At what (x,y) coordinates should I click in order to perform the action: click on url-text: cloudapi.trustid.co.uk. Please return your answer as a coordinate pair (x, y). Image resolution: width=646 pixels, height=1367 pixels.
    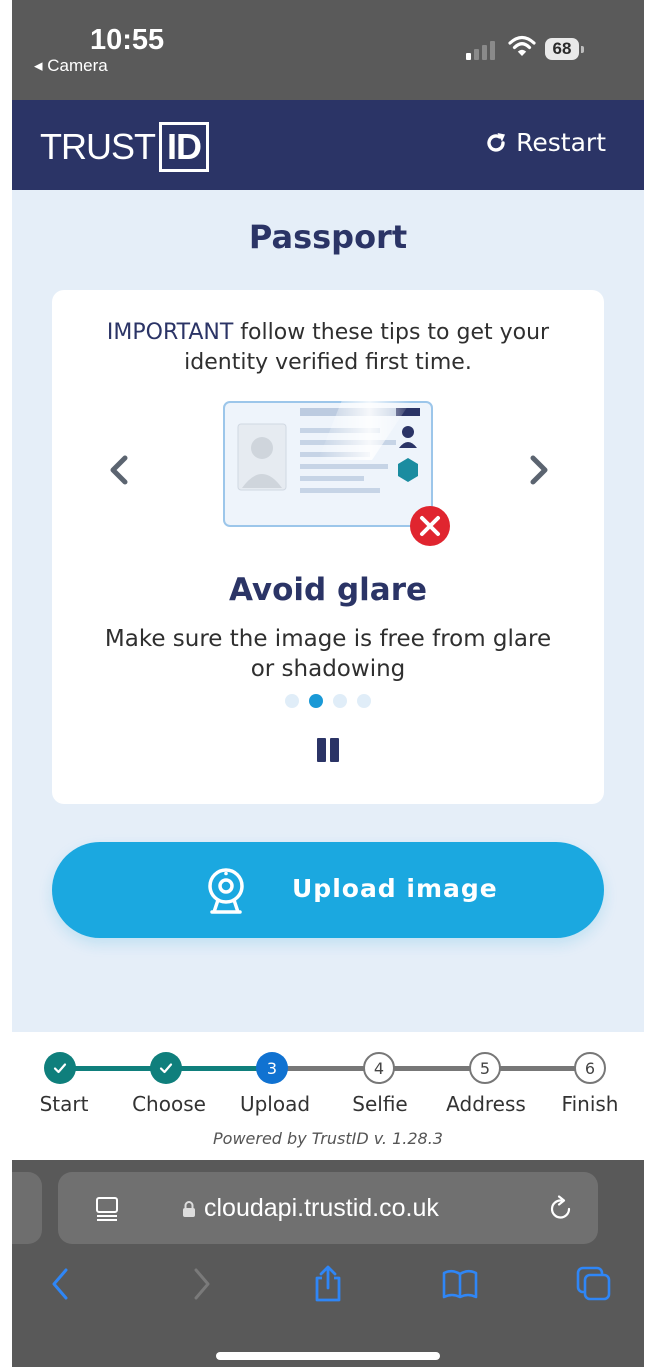
    Looking at the image, I should click on (321, 1208).